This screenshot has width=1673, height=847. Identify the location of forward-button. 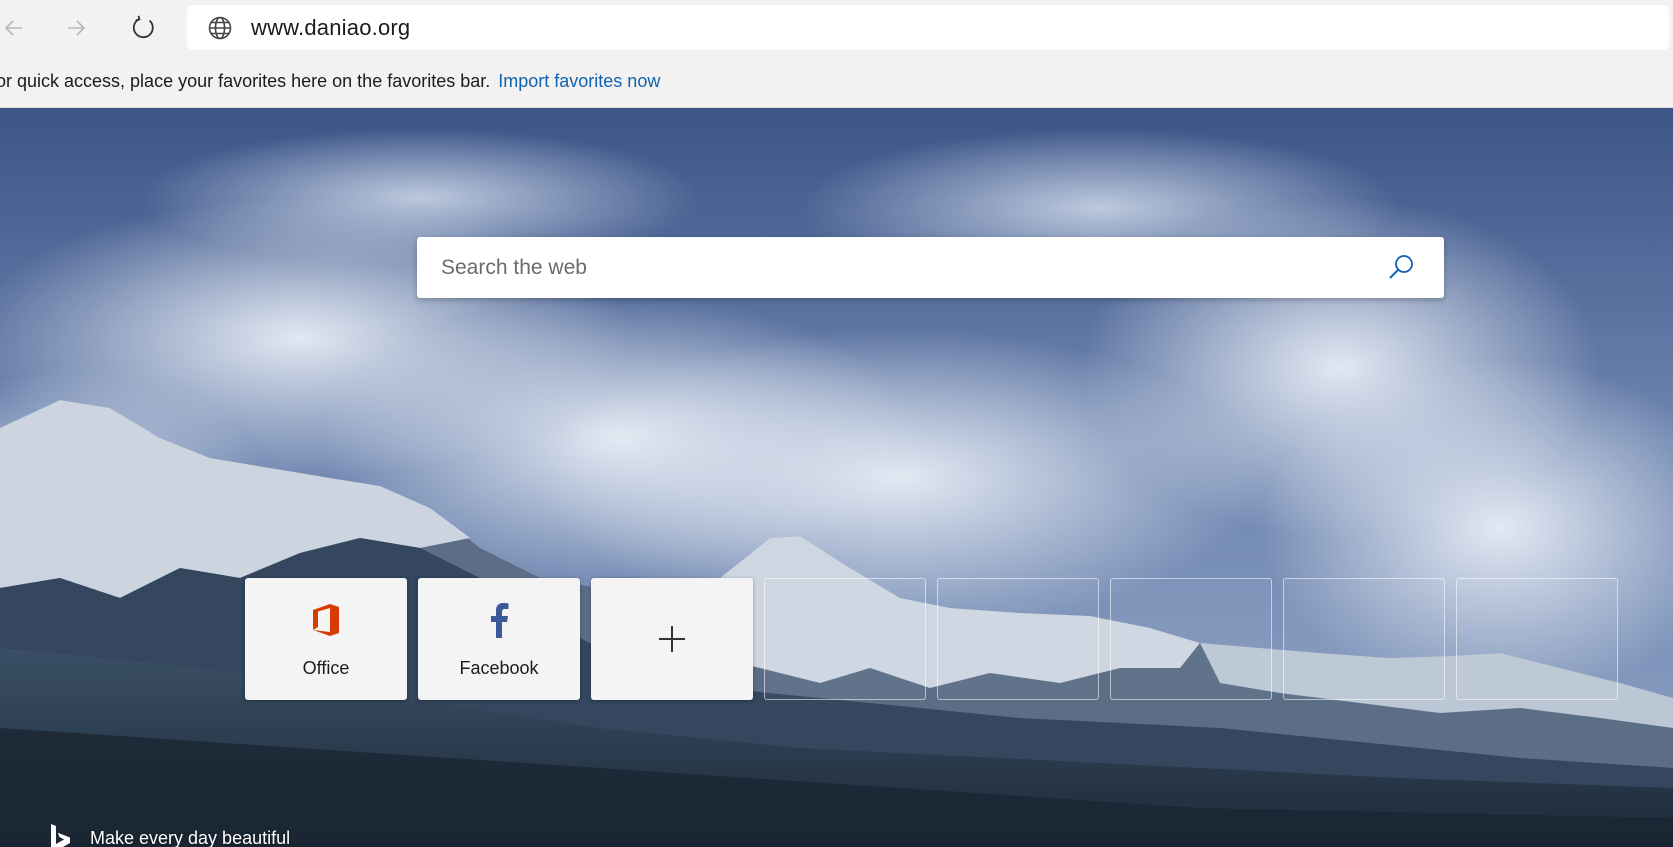
(76, 28).